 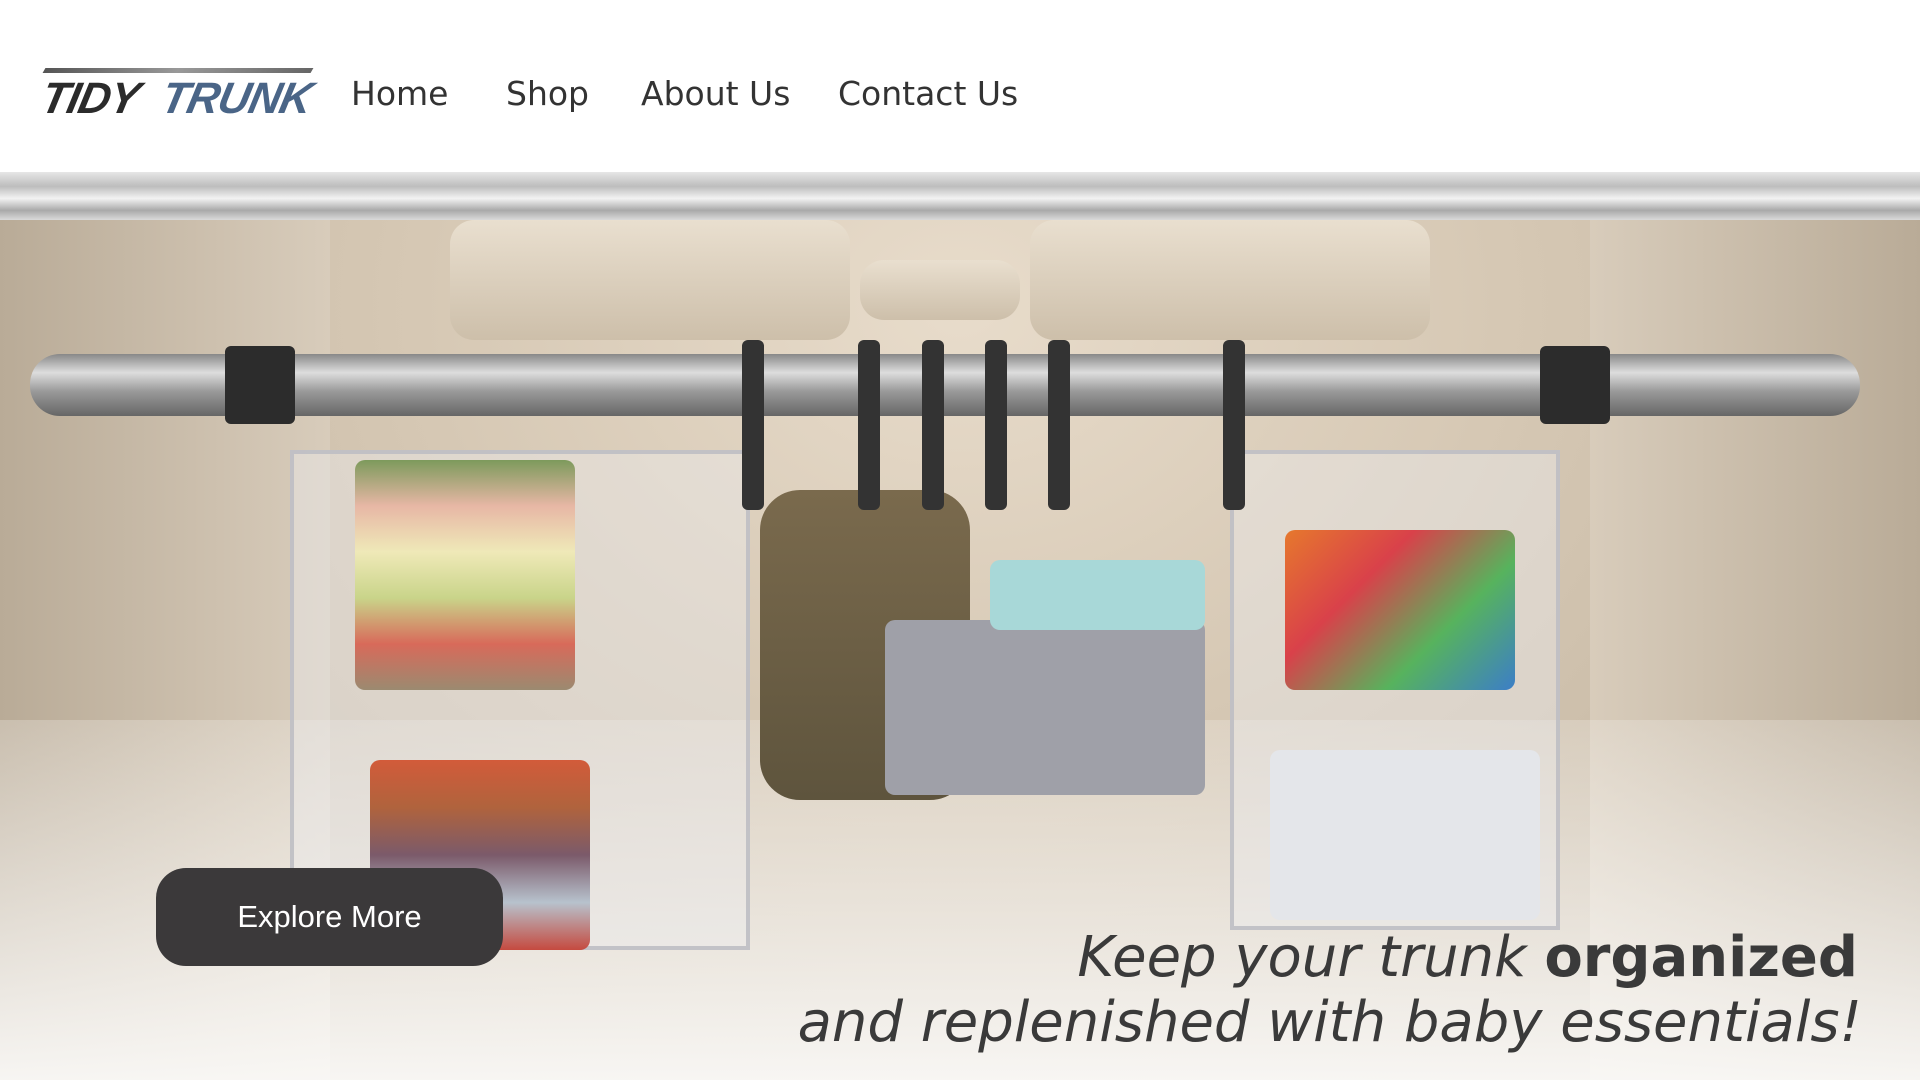 What do you see at coordinates (650, 280) in the screenshot?
I see `rear-seat-left` at bounding box center [650, 280].